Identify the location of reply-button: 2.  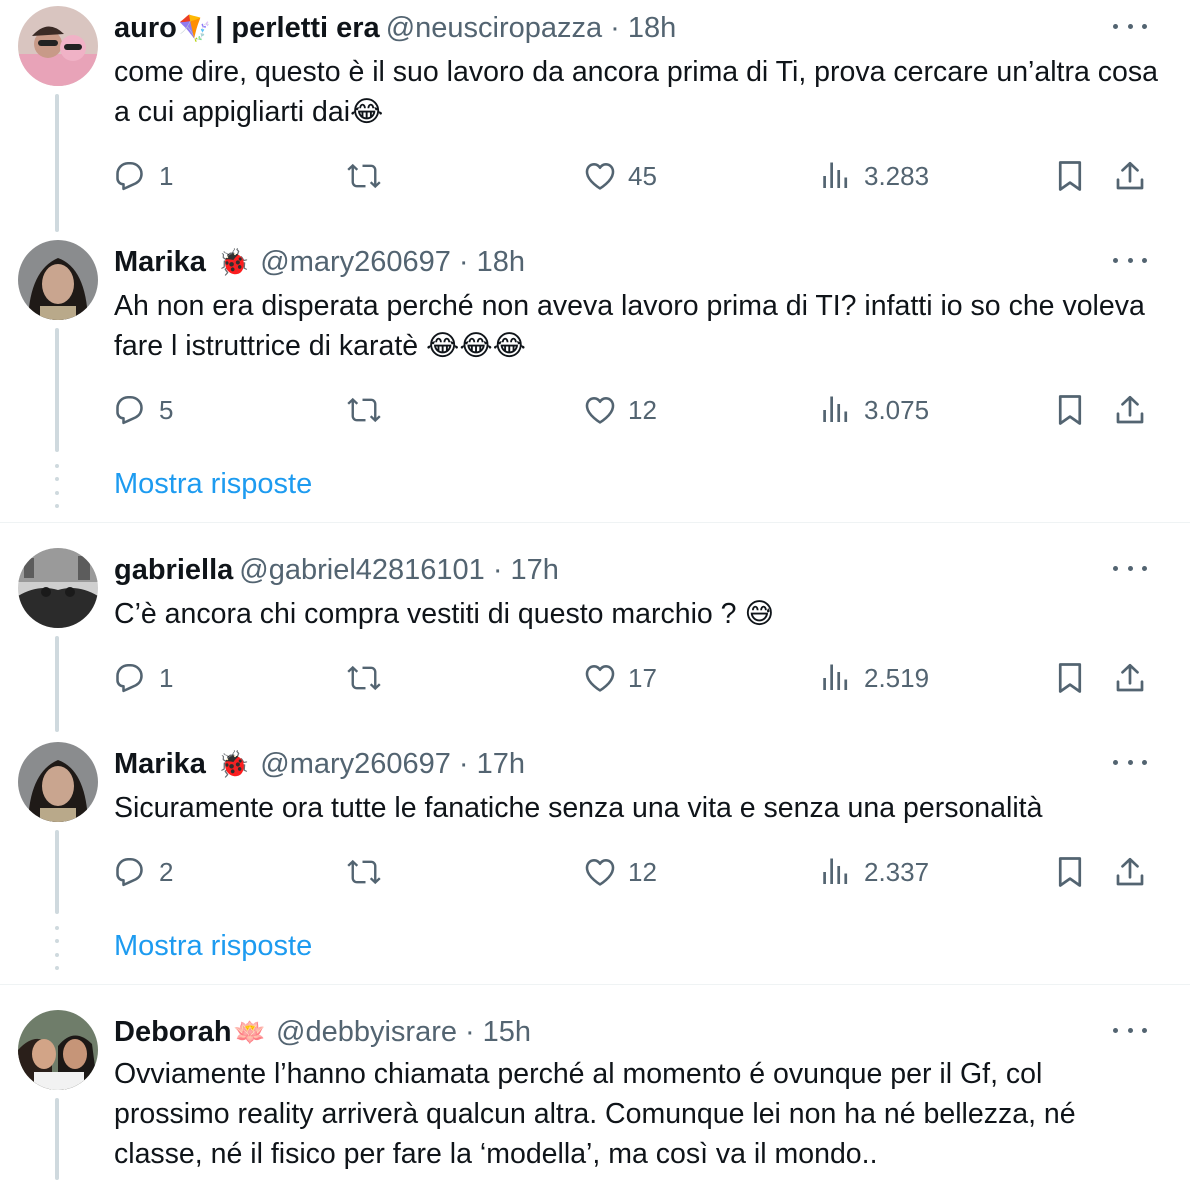
(143, 872).